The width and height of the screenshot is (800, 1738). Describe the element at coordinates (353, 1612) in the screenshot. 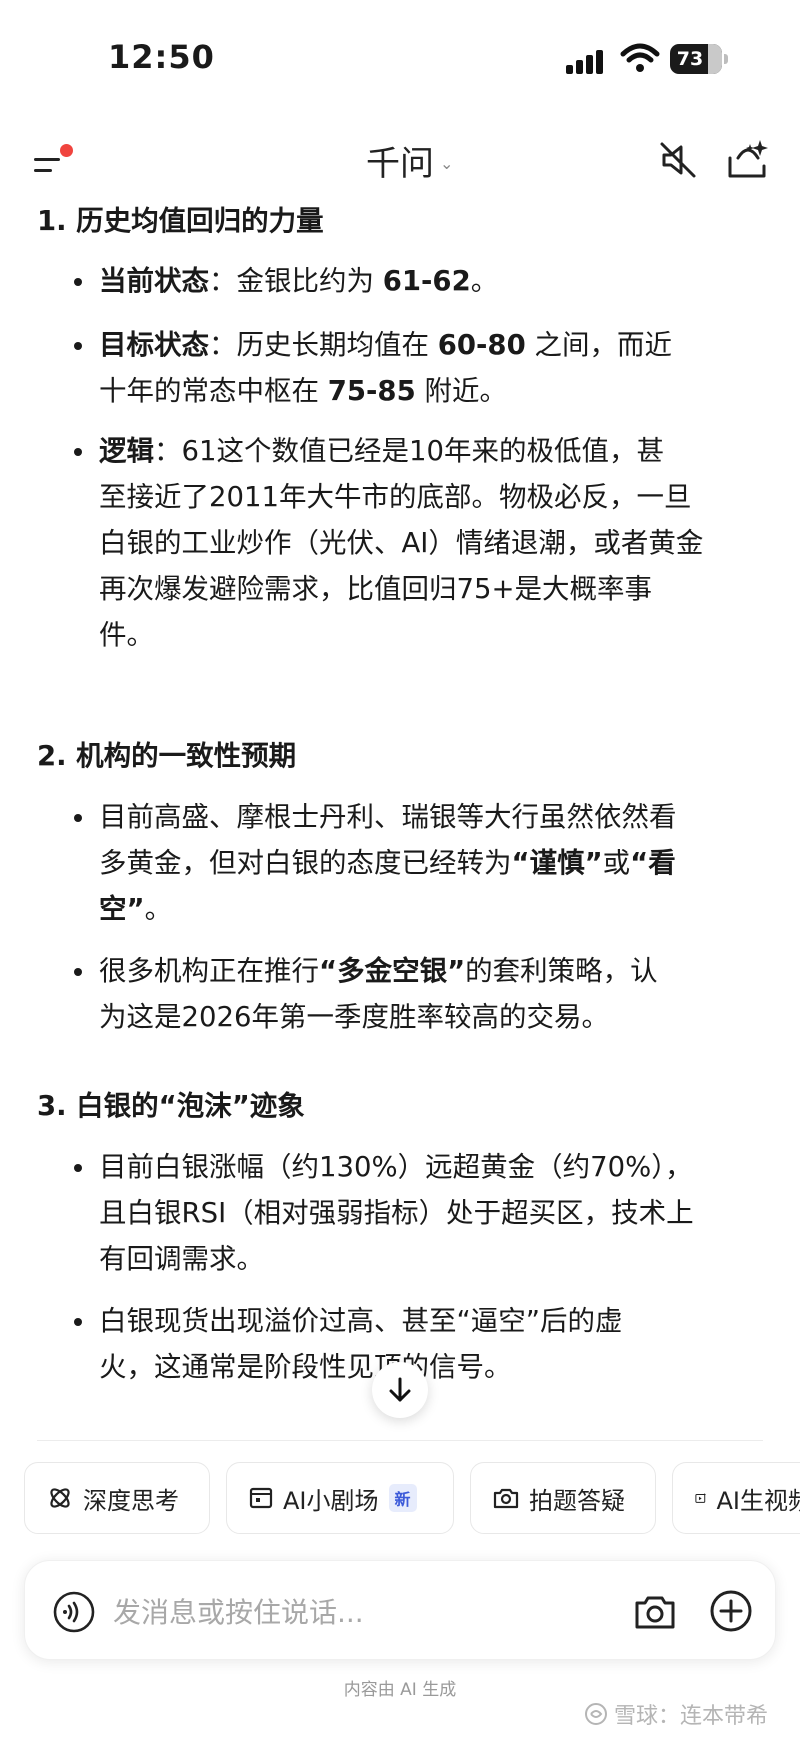

I see `message-input` at that location.